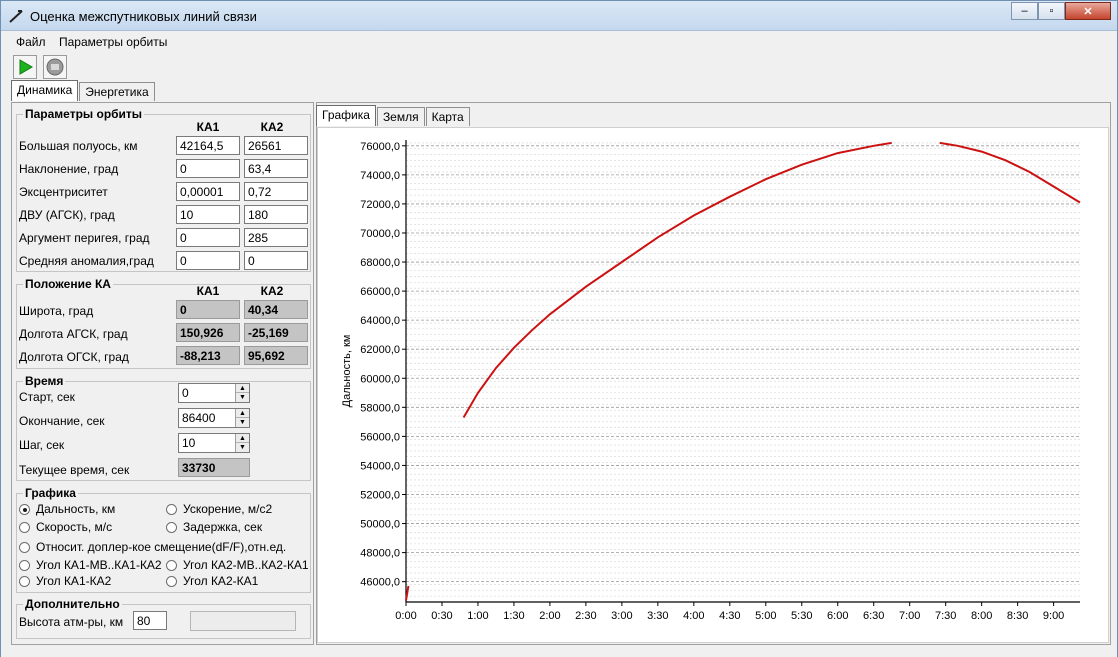 The image size is (1118, 657). I want to click on y-tick-label: 70000,0, so click(380, 234).